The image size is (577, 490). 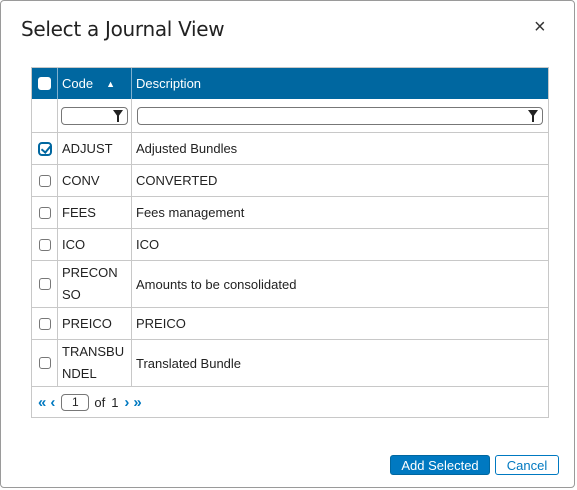 What do you see at coordinates (148, 244) in the screenshot?
I see `description-cell: ICO` at bounding box center [148, 244].